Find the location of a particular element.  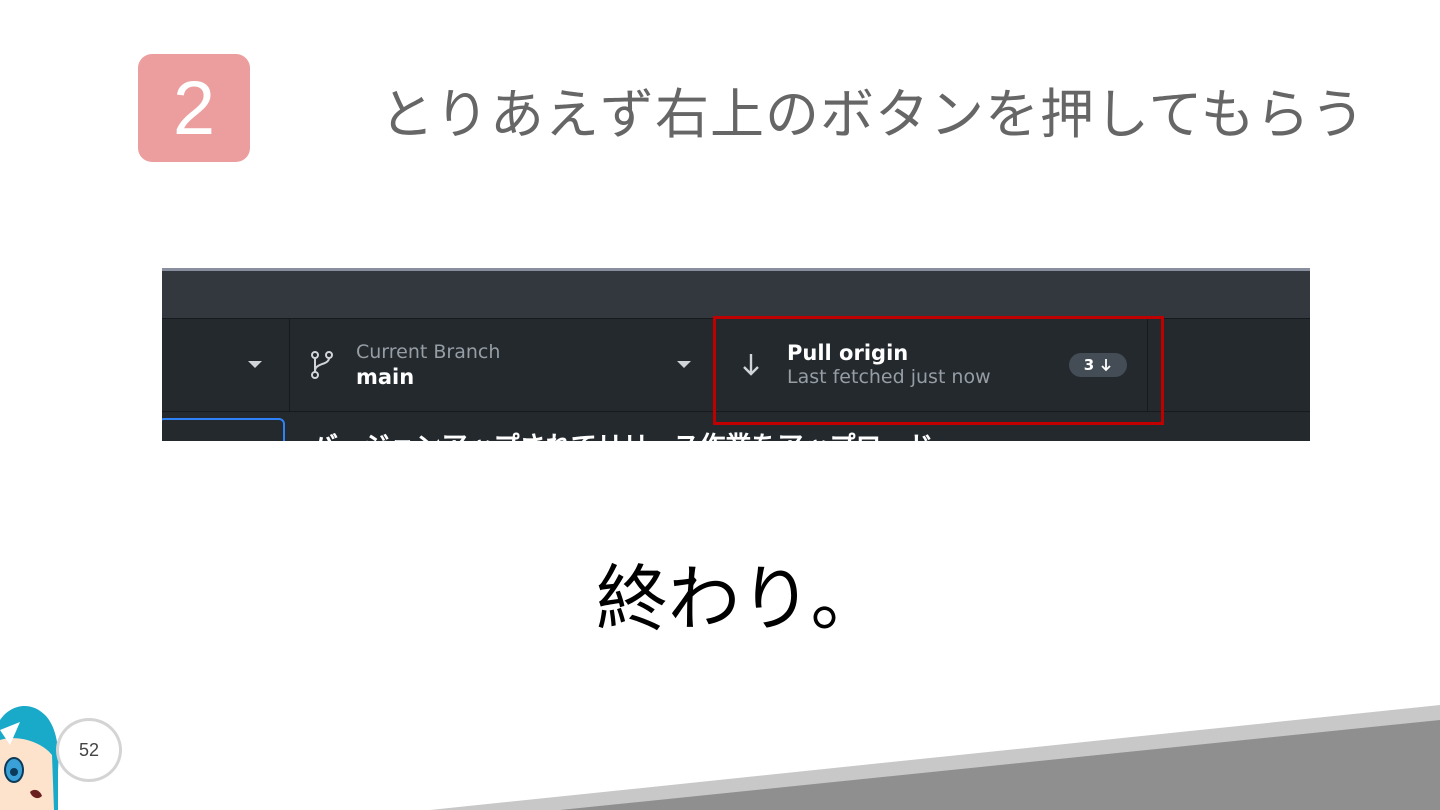

current-branch-value: main is located at coordinates (385, 377).